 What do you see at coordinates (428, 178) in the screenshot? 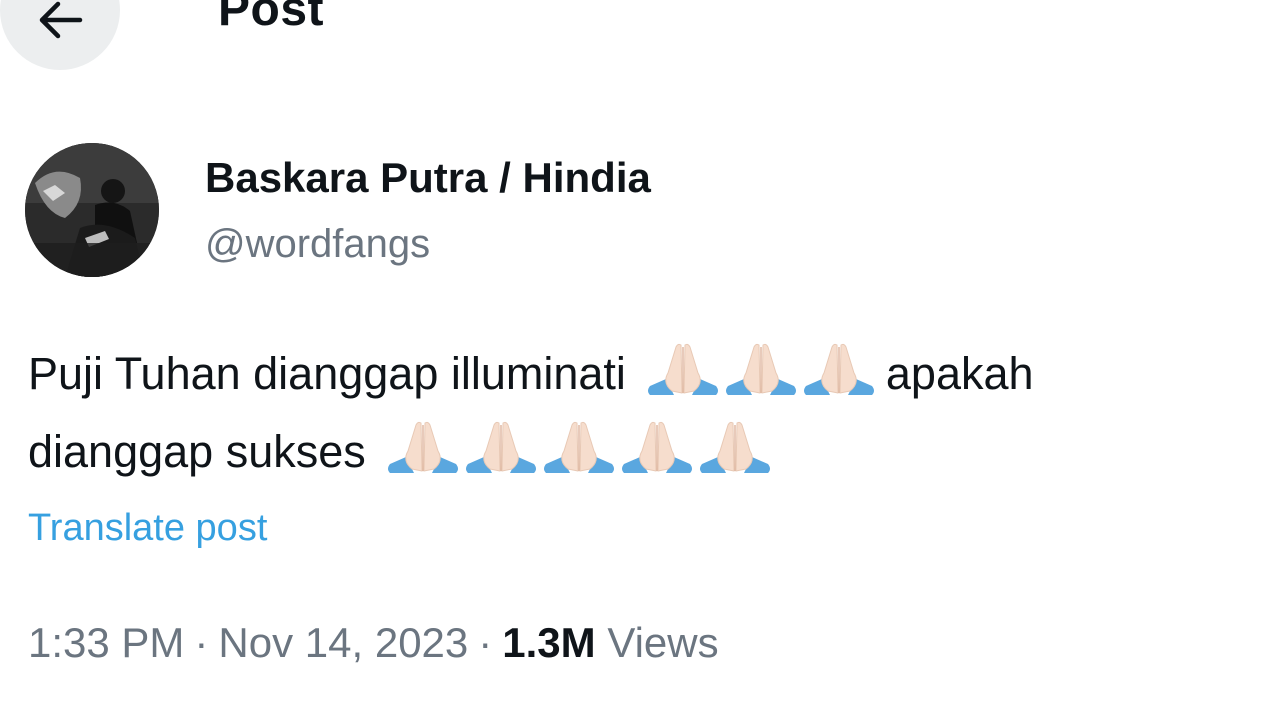
I see `author-display-name: Baskara Putra / Hindia` at bounding box center [428, 178].